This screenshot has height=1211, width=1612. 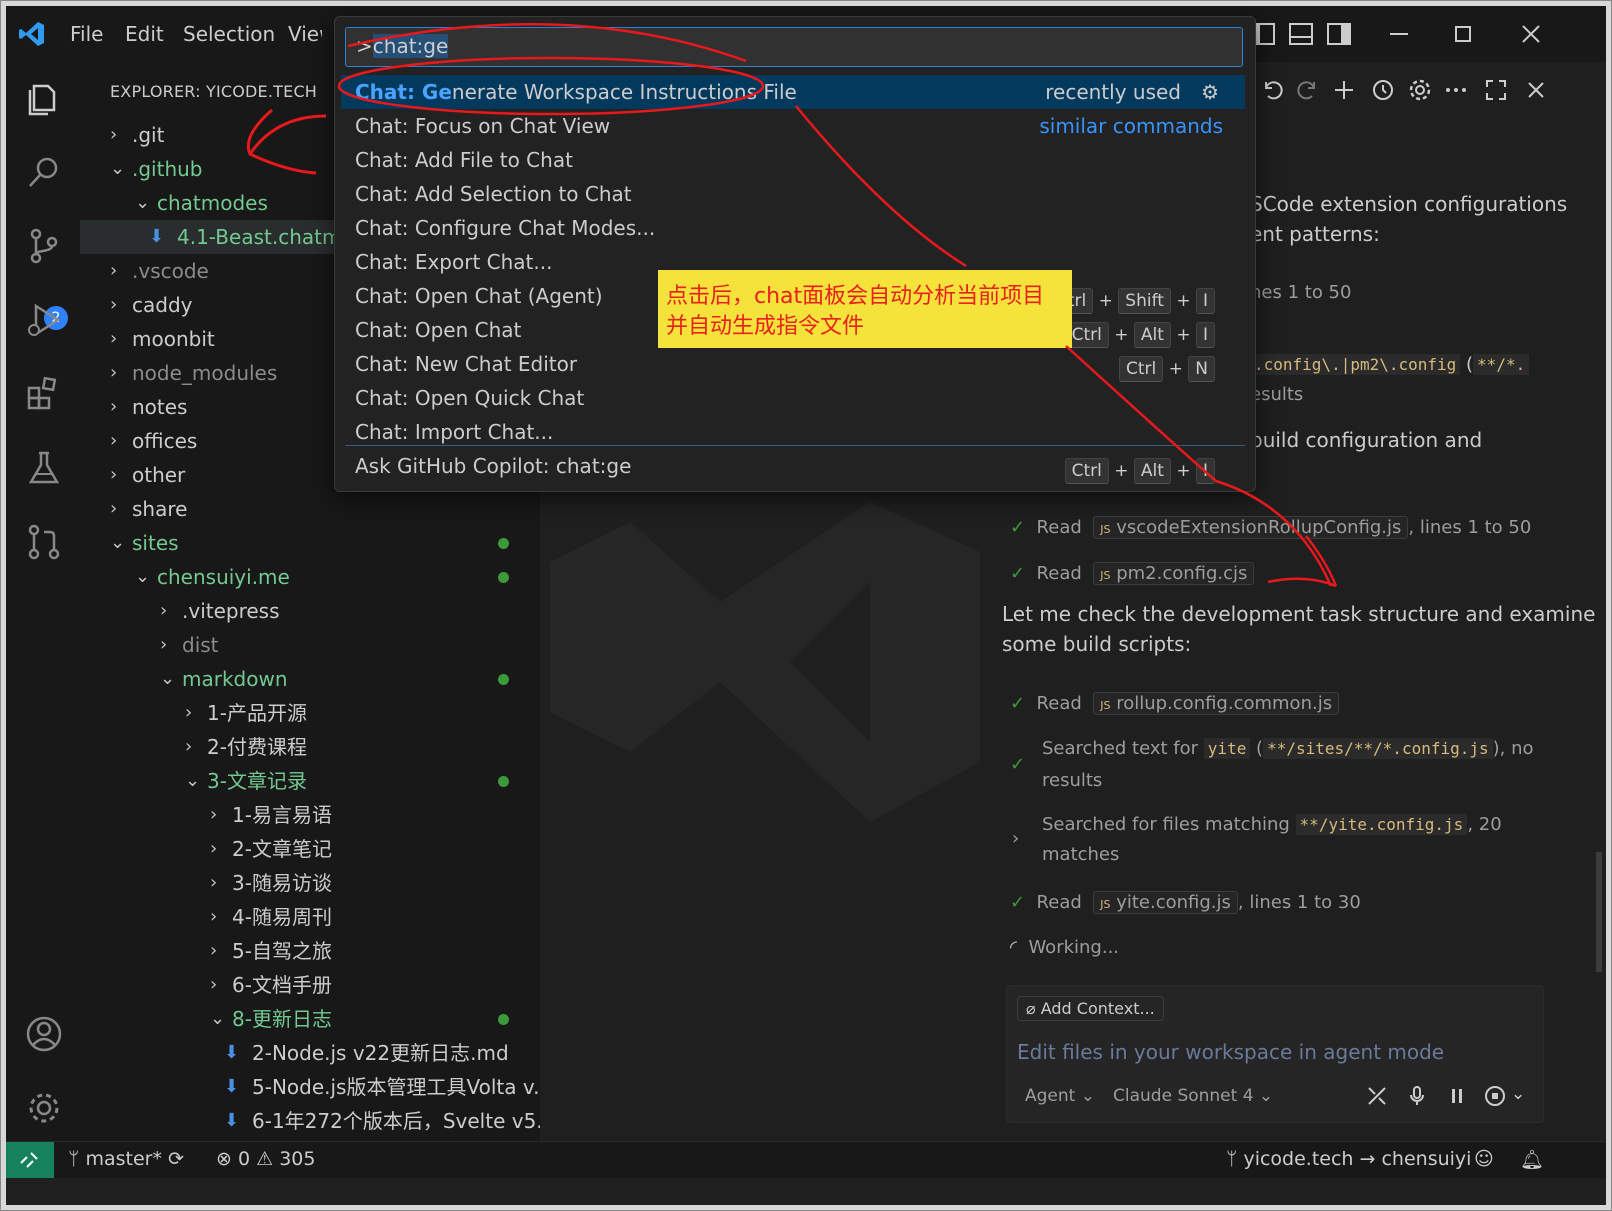 What do you see at coordinates (547, 43) in the screenshot?
I see `annotation-ellipse-top` at bounding box center [547, 43].